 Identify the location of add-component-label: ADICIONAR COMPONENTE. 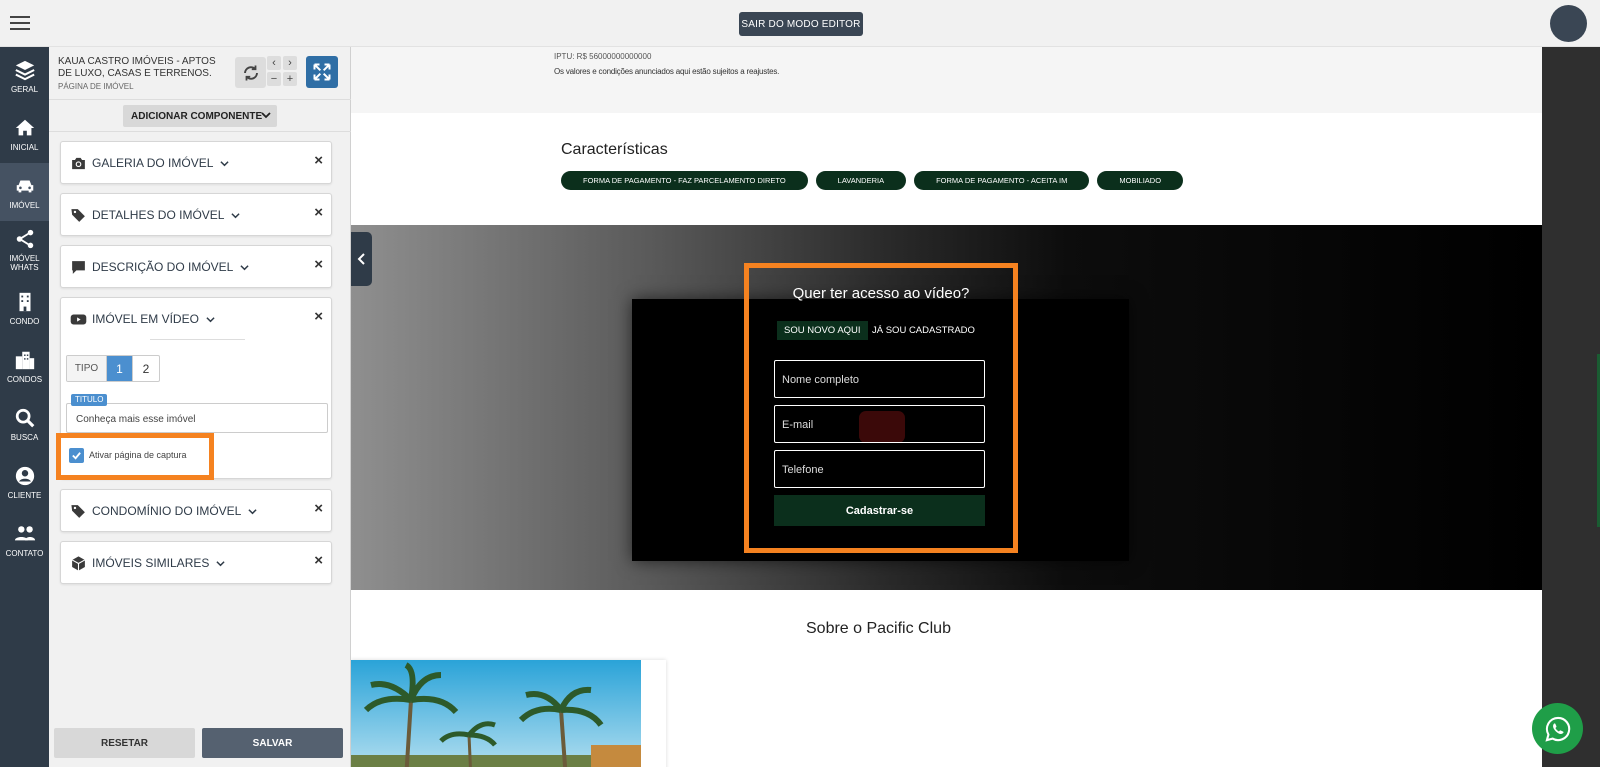
(197, 116).